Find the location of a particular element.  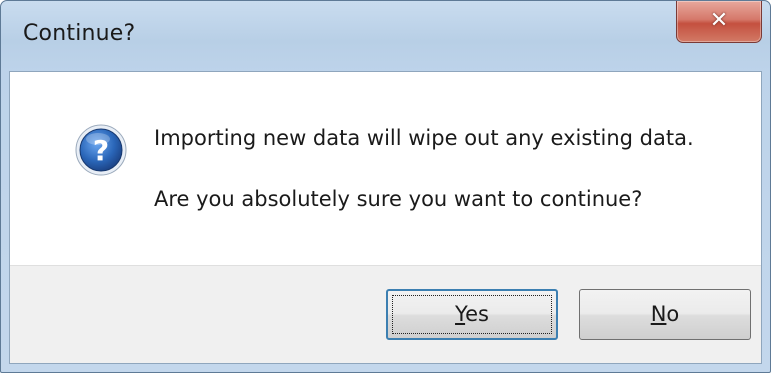

no-button: No is located at coordinates (665, 314).